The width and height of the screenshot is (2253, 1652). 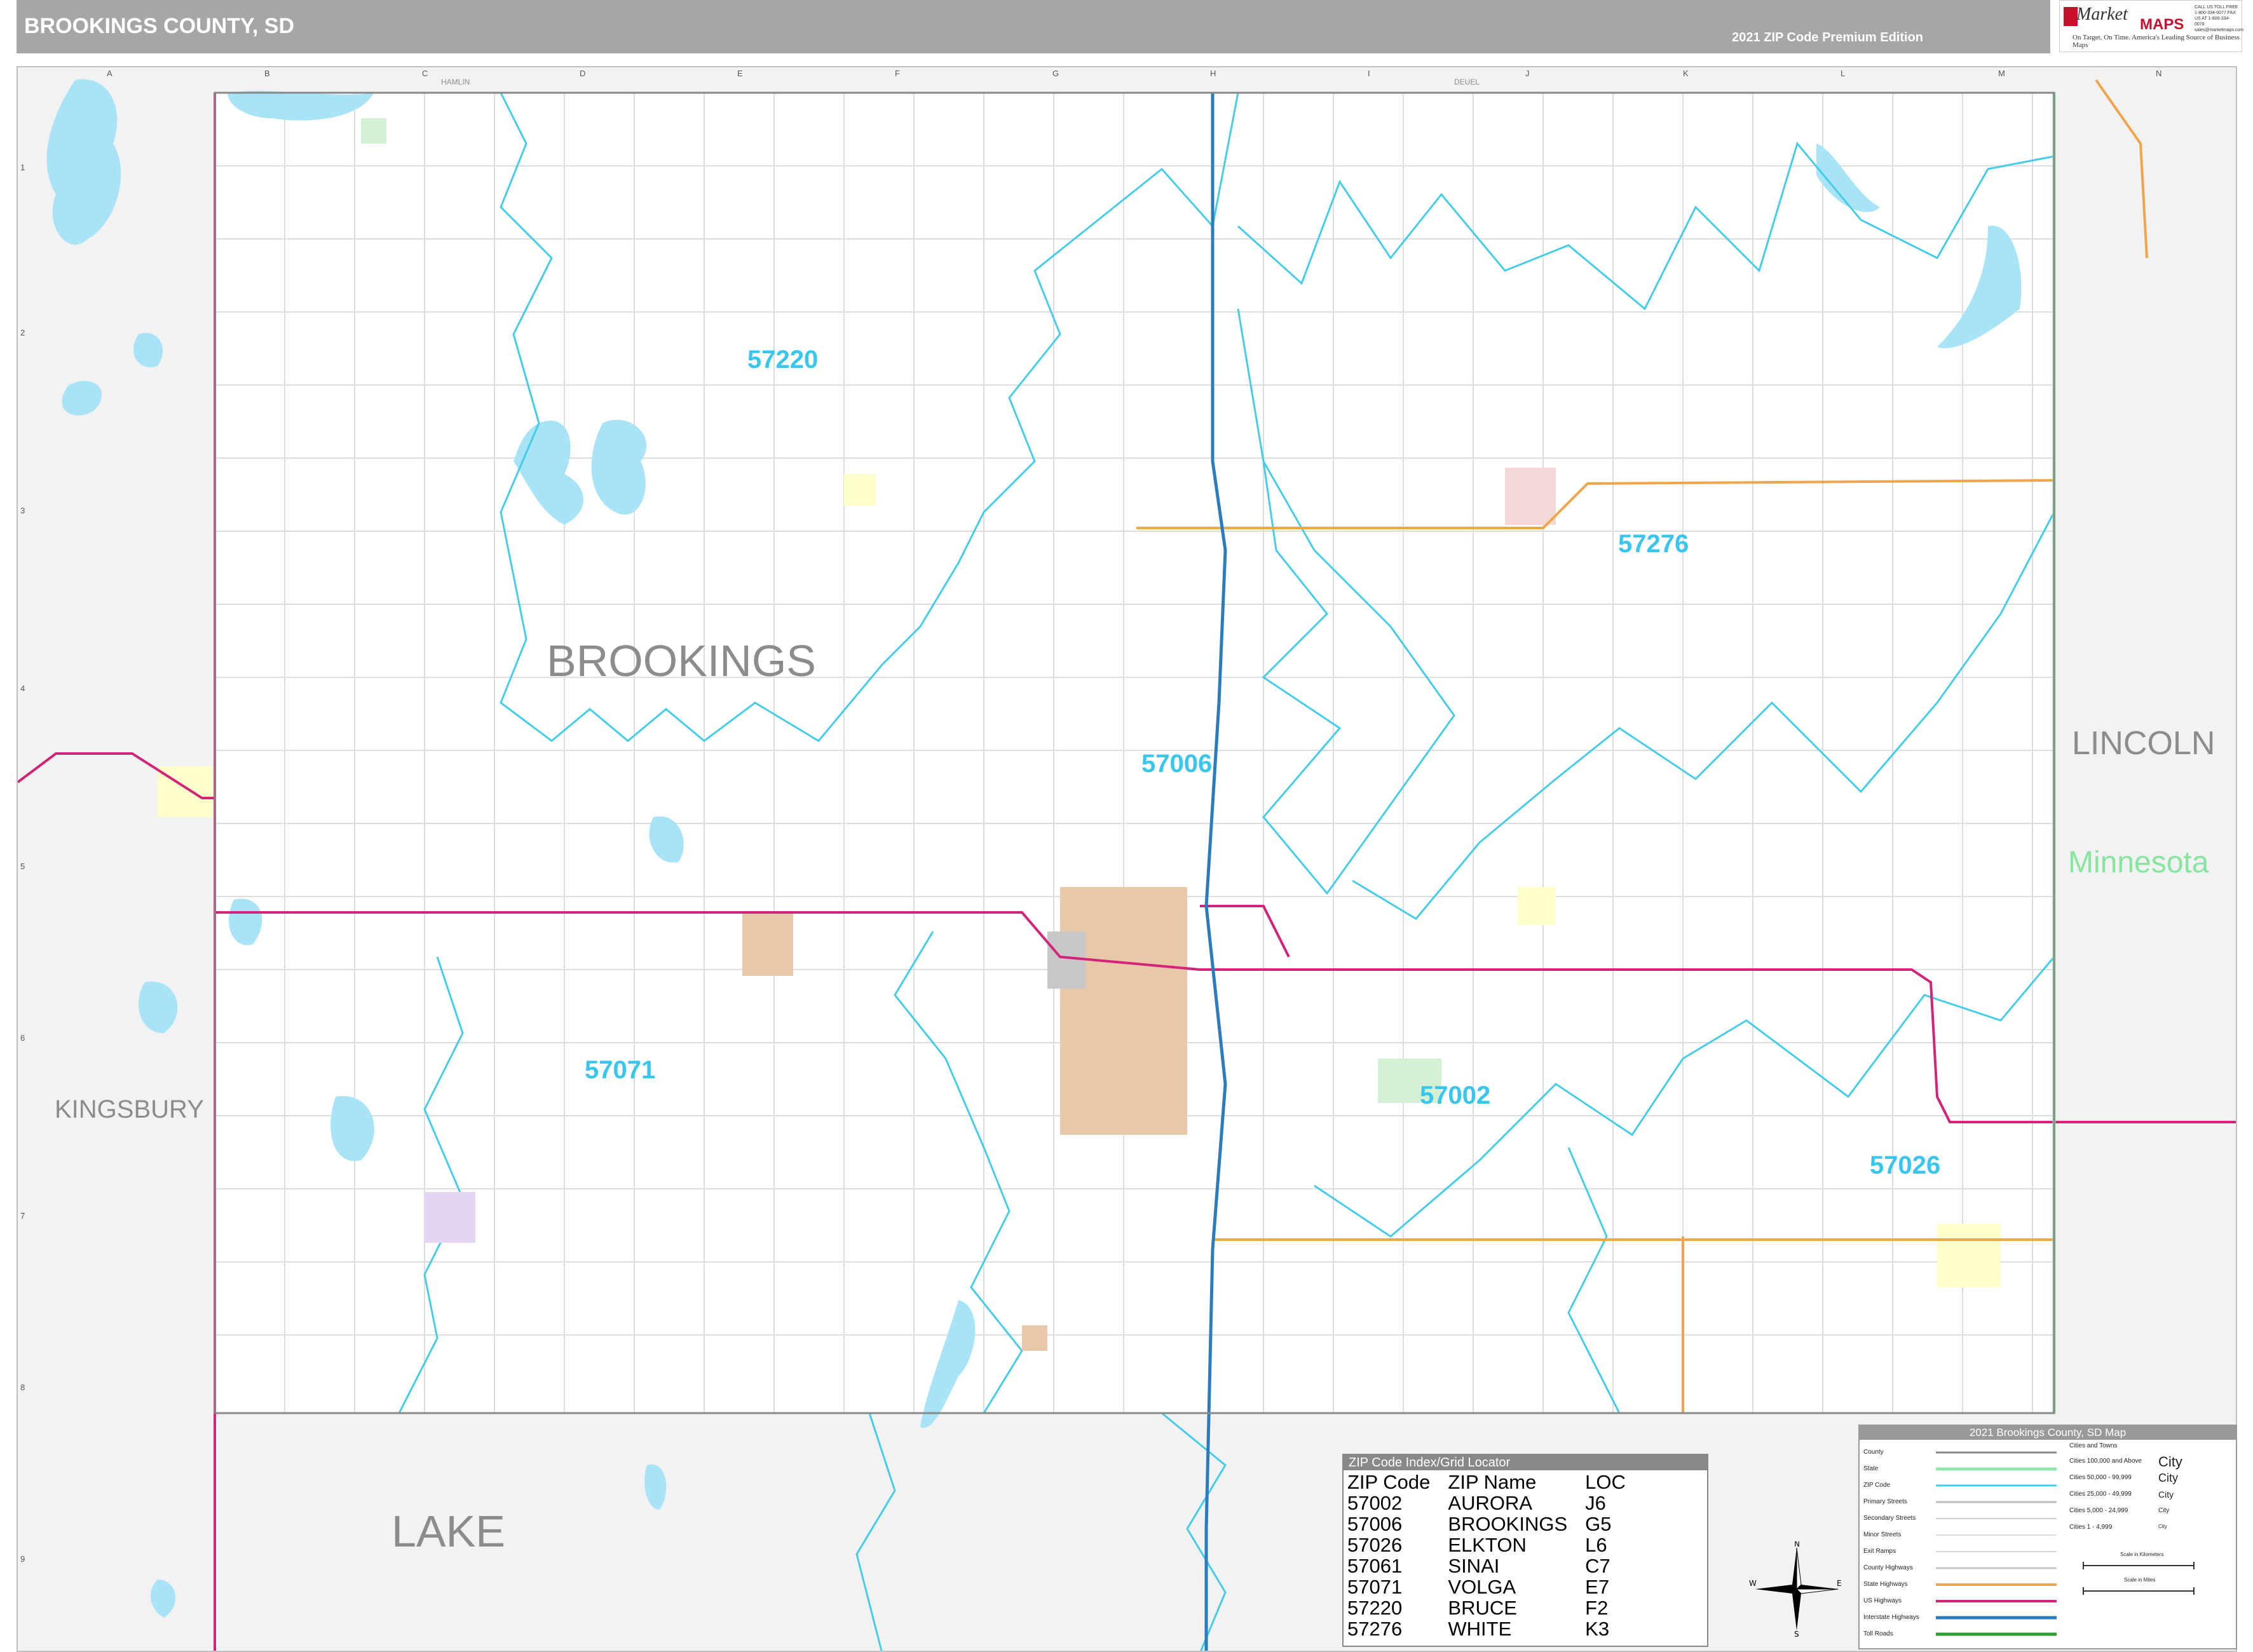 I want to click on zip-loc-cell: J6, so click(x=1596, y=1503).